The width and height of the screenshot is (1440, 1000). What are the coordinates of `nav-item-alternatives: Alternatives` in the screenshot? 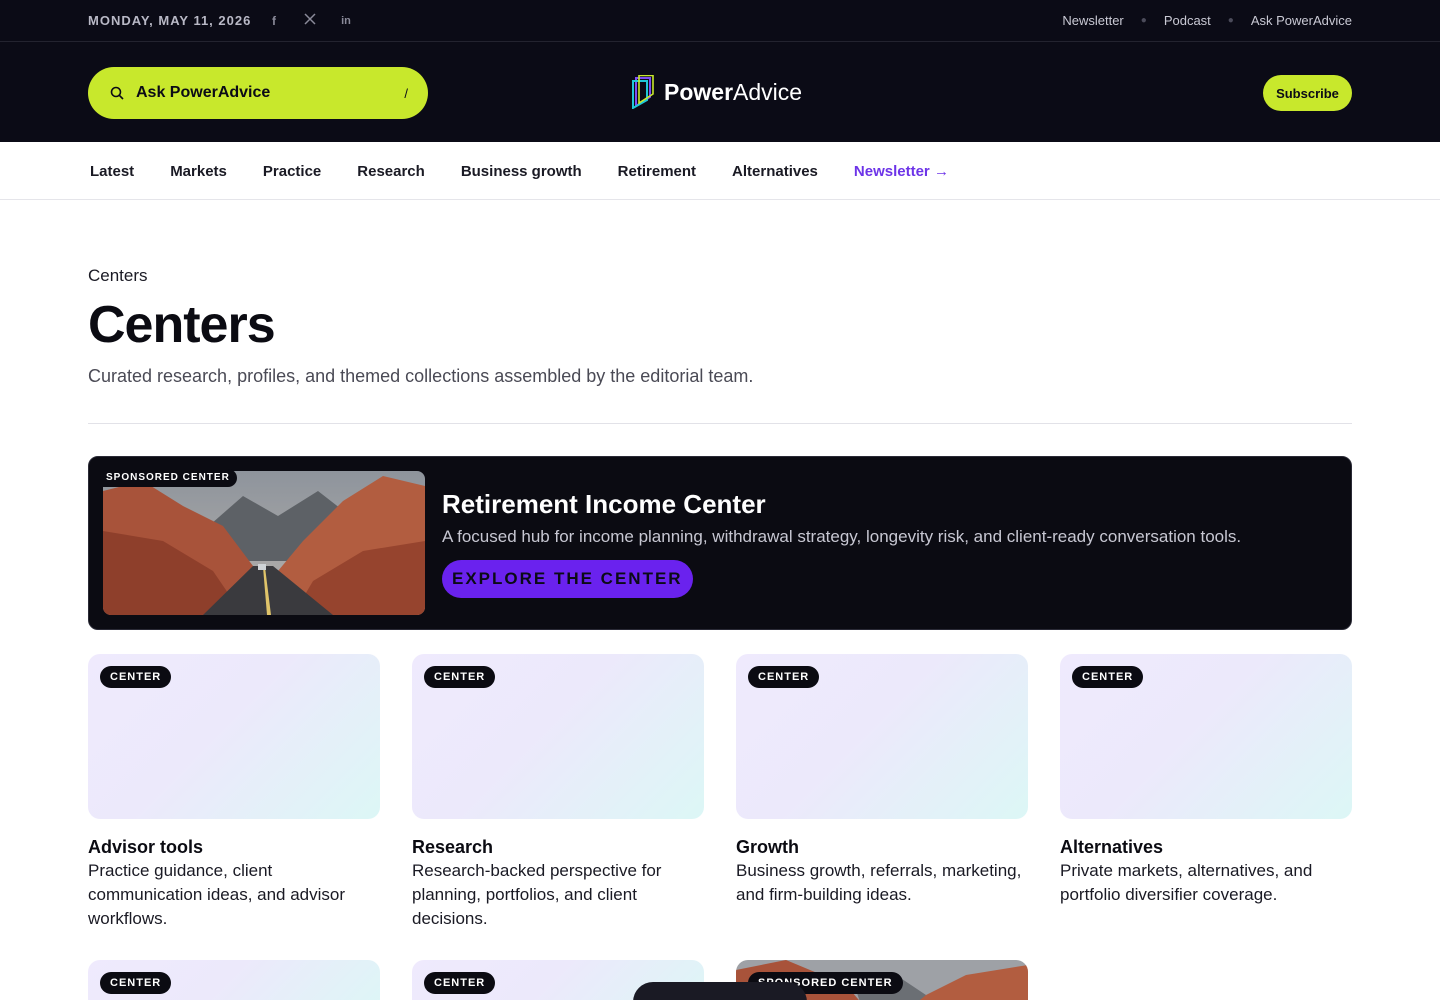 It's located at (775, 171).